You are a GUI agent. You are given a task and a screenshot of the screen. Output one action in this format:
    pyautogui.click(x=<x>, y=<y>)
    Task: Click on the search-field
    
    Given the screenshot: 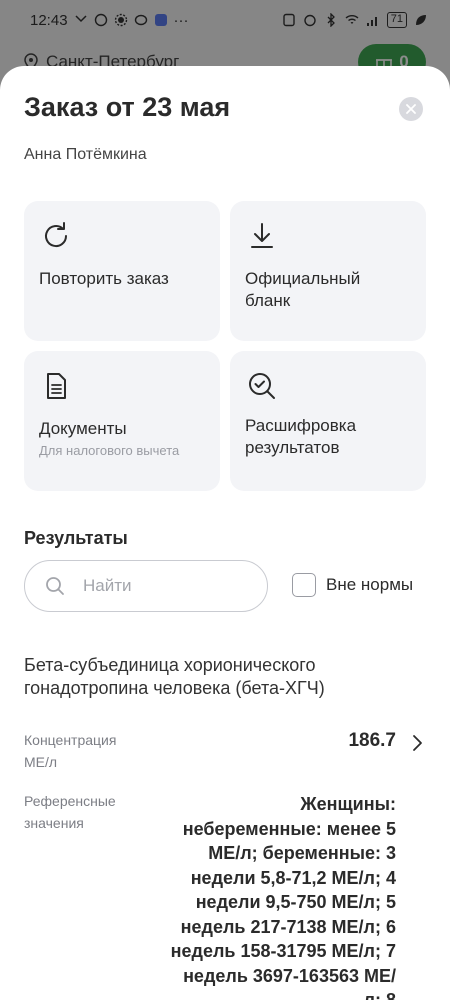 What is the action you would take?
    pyautogui.click(x=146, y=586)
    